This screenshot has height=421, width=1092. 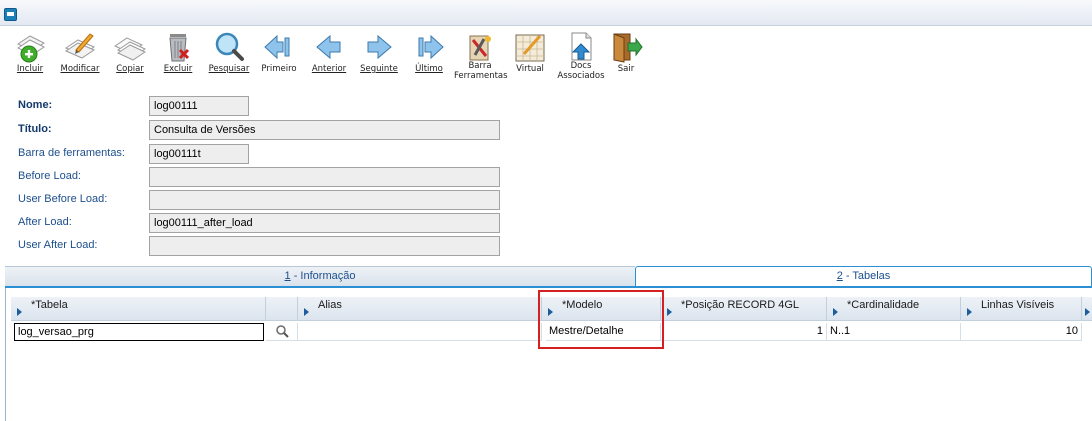 What do you see at coordinates (130, 69) in the screenshot?
I see `copiar-label: Copiar` at bounding box center [130, 69].